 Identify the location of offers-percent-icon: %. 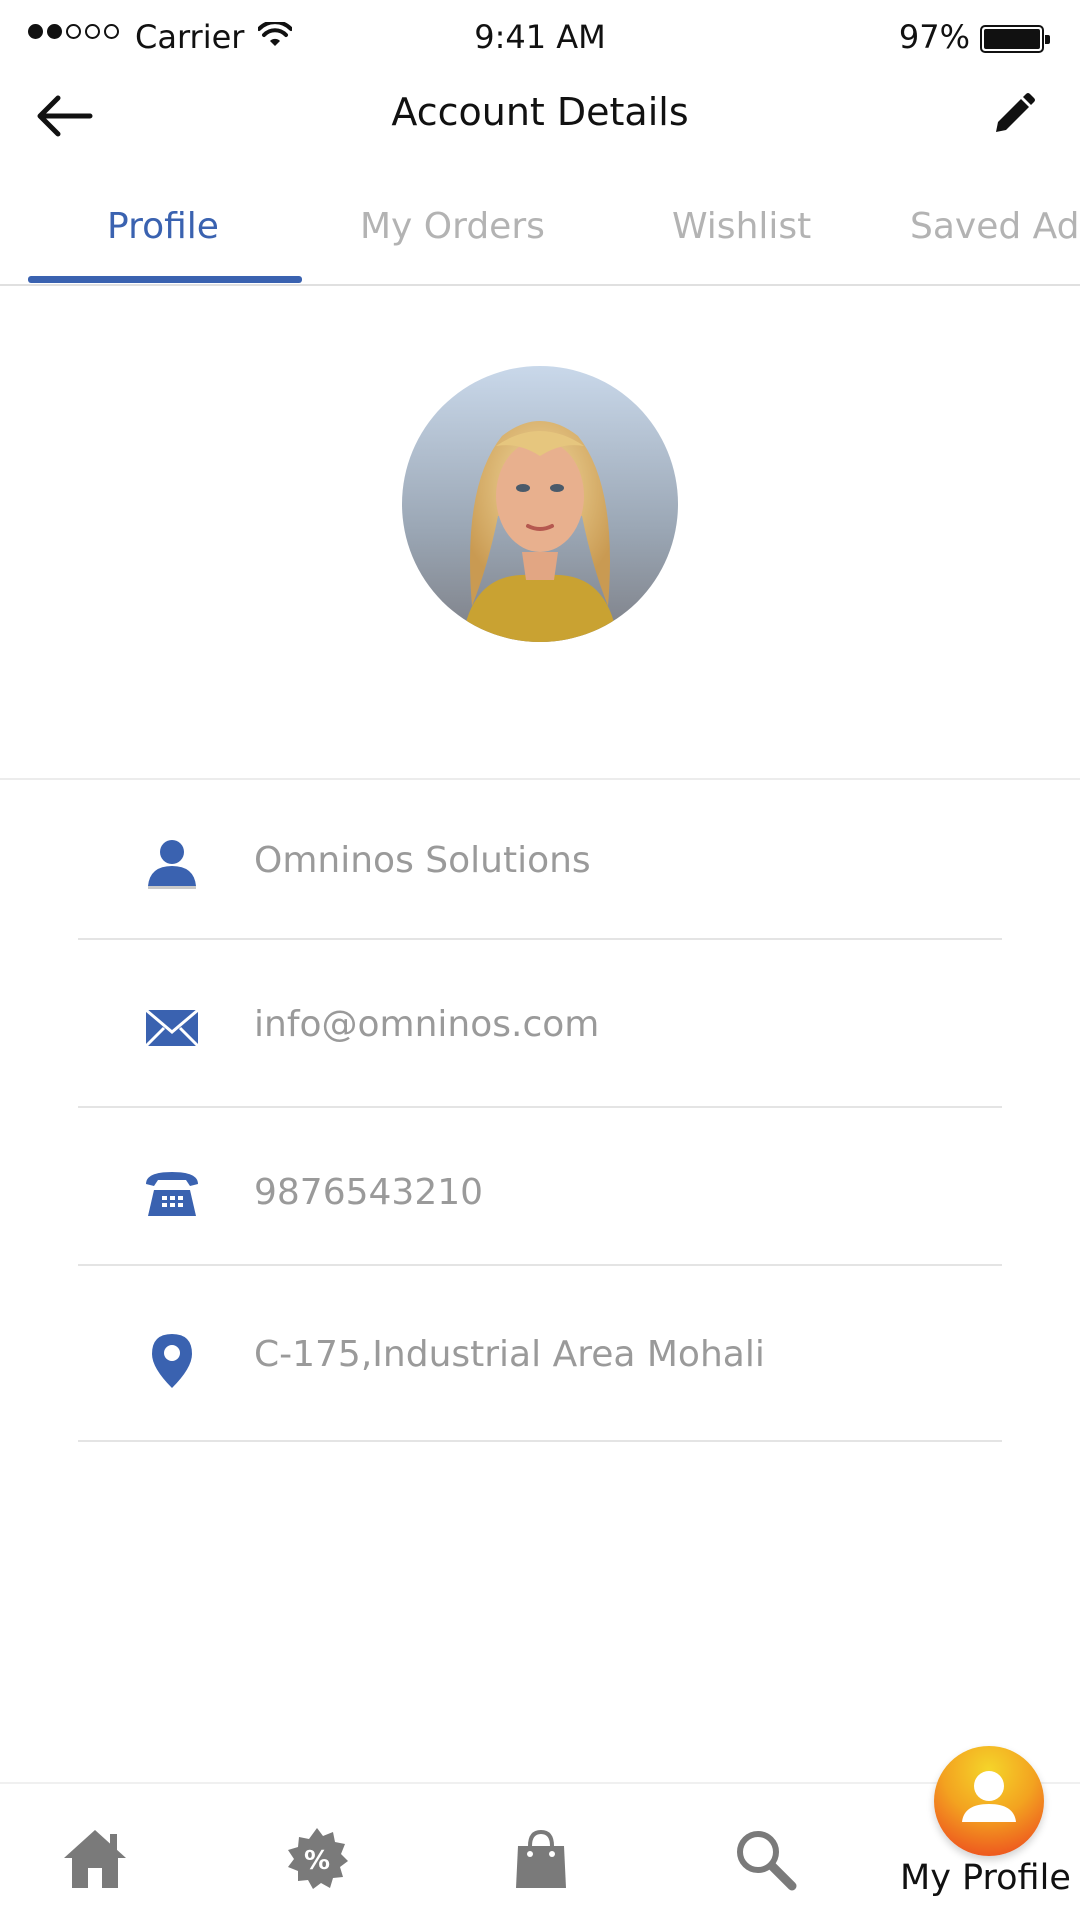
(317, 1859).